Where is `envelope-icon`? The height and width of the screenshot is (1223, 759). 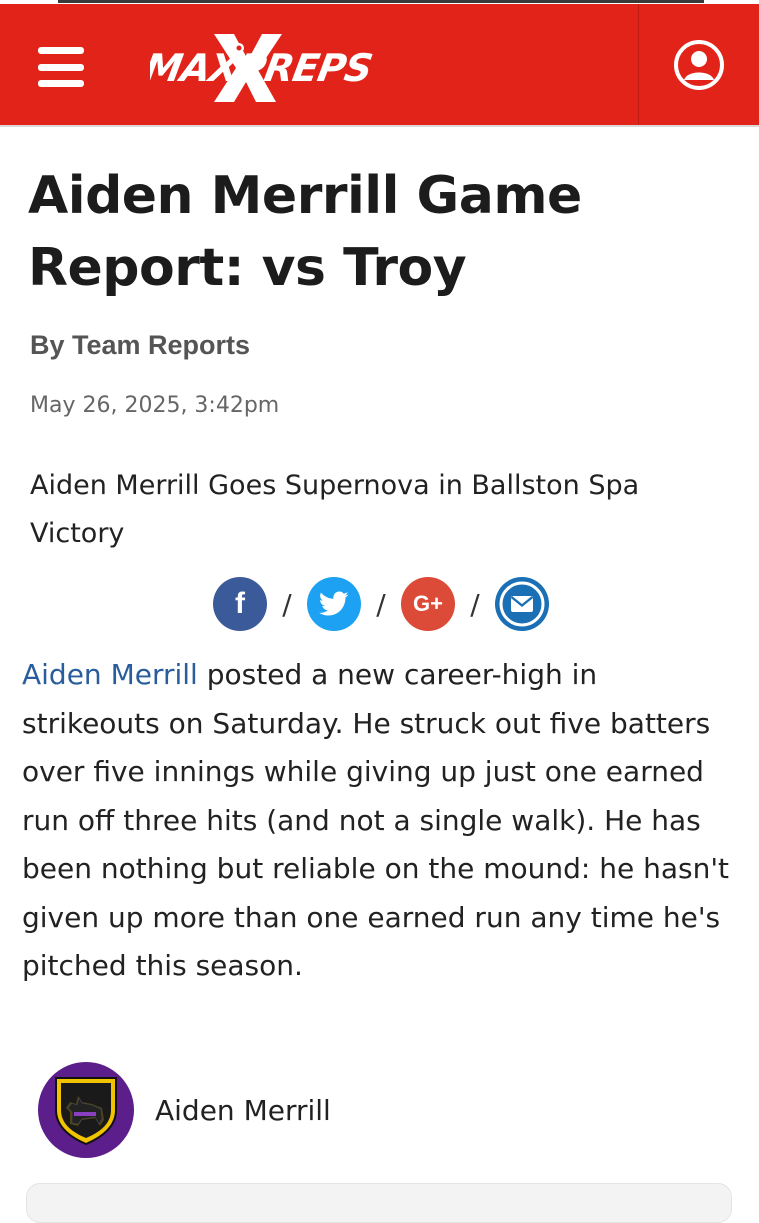 envelope-icon is located at coordinates (522, 604).